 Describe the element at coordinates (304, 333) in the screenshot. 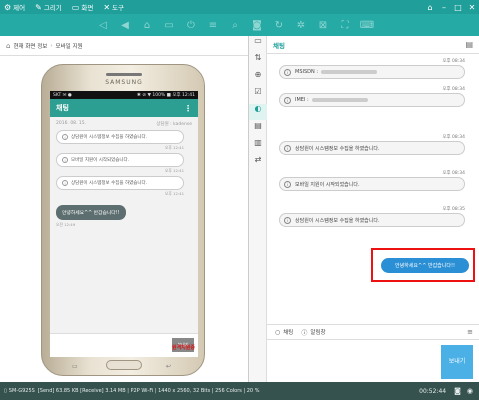

I see `info-icon: ⓘ` at that location.